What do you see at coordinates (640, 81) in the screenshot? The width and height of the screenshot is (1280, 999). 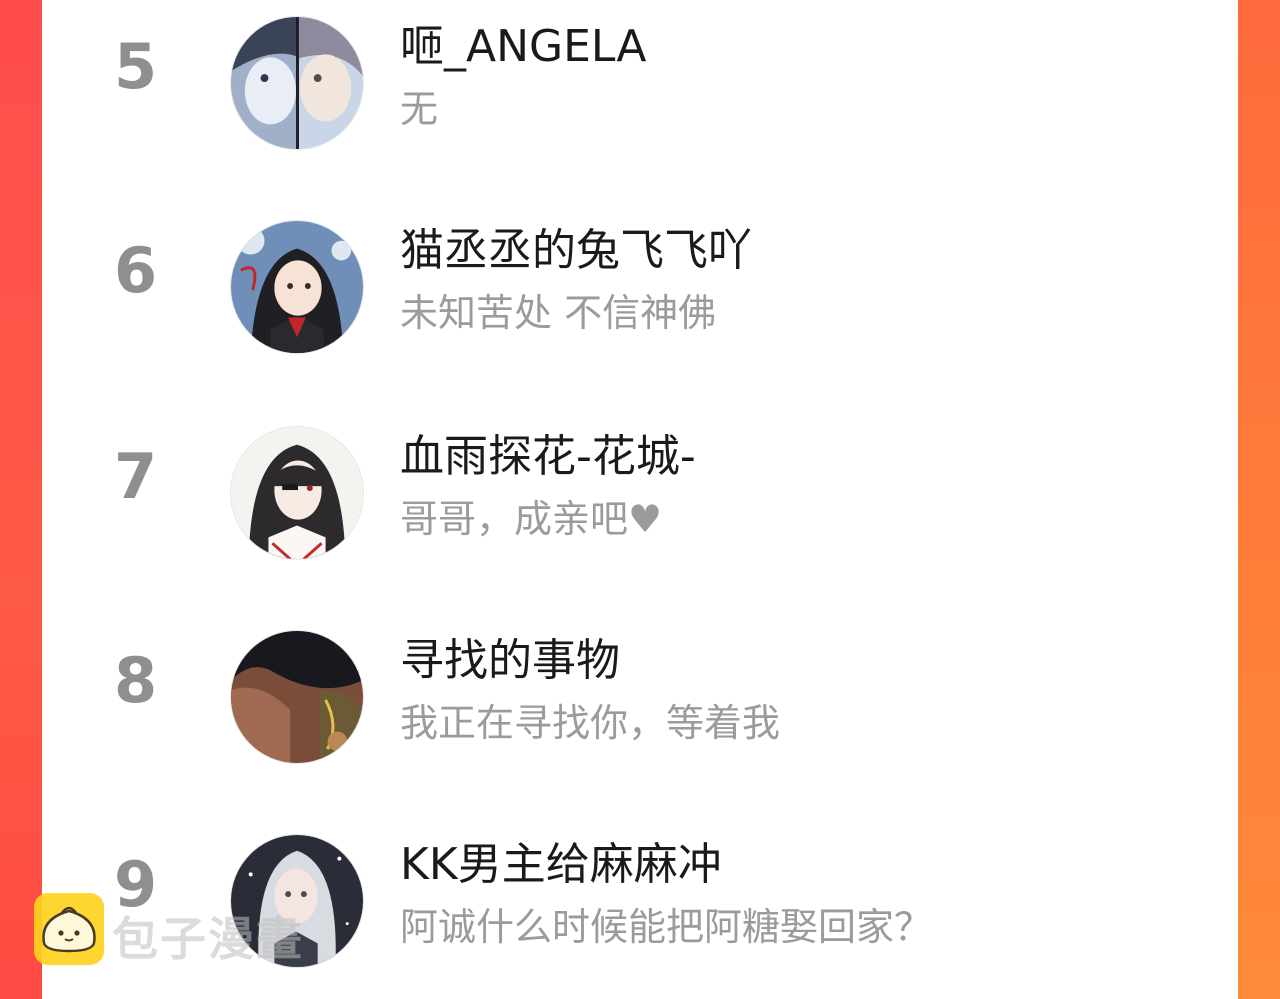 I see `list-item: 5 咂_ANGELA 无` at bounding box center [640, 81].